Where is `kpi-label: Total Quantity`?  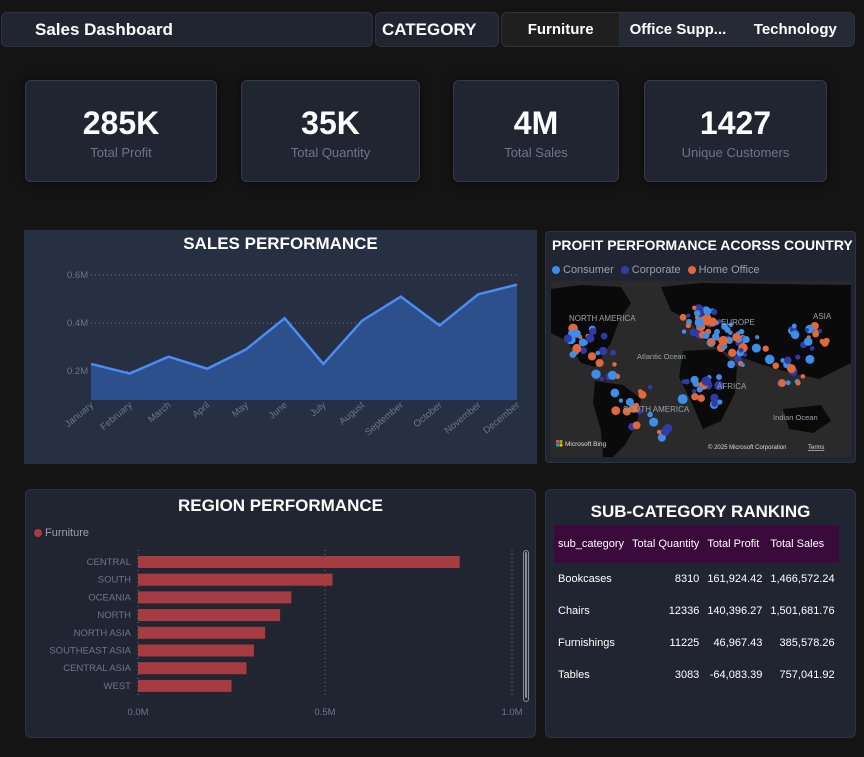 kpi-label: Total Quantity is located at coordinates (330, 152).